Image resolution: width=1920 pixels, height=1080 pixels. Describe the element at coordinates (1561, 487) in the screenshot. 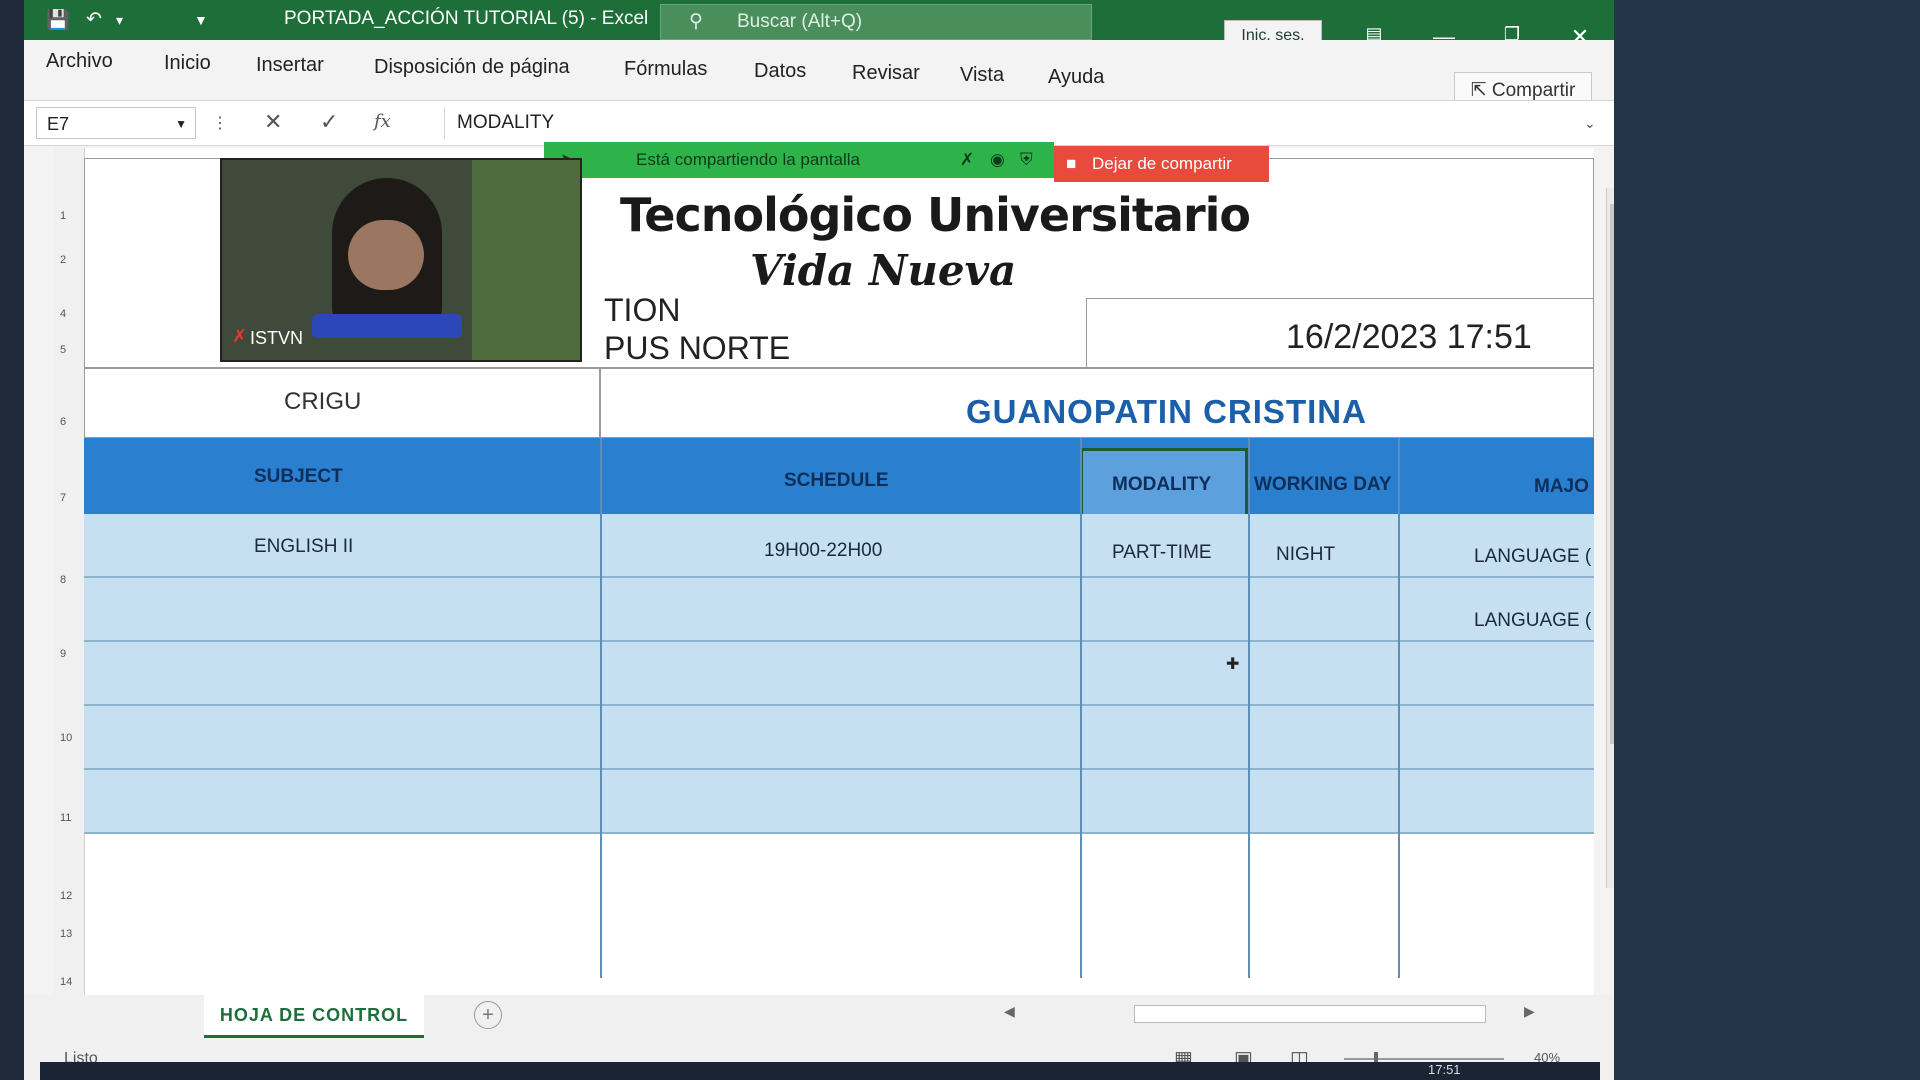

I see `header-major: MAJO` at that location.